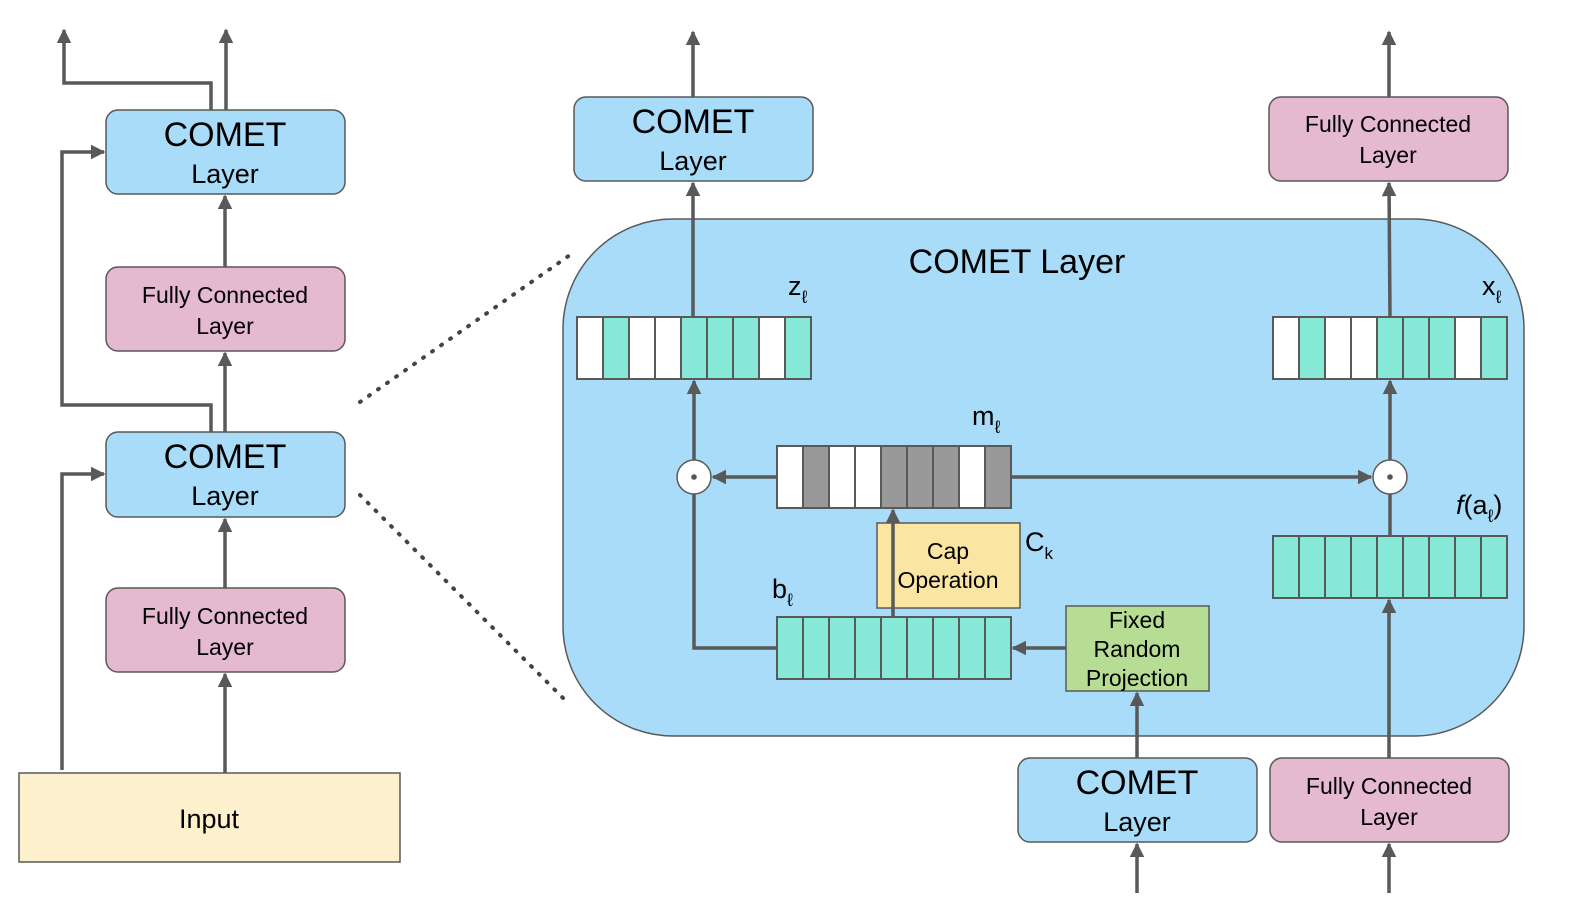 The width and height of the screenshot is (1570, 920). I want to click on input-label: Input, so click(209, 819).